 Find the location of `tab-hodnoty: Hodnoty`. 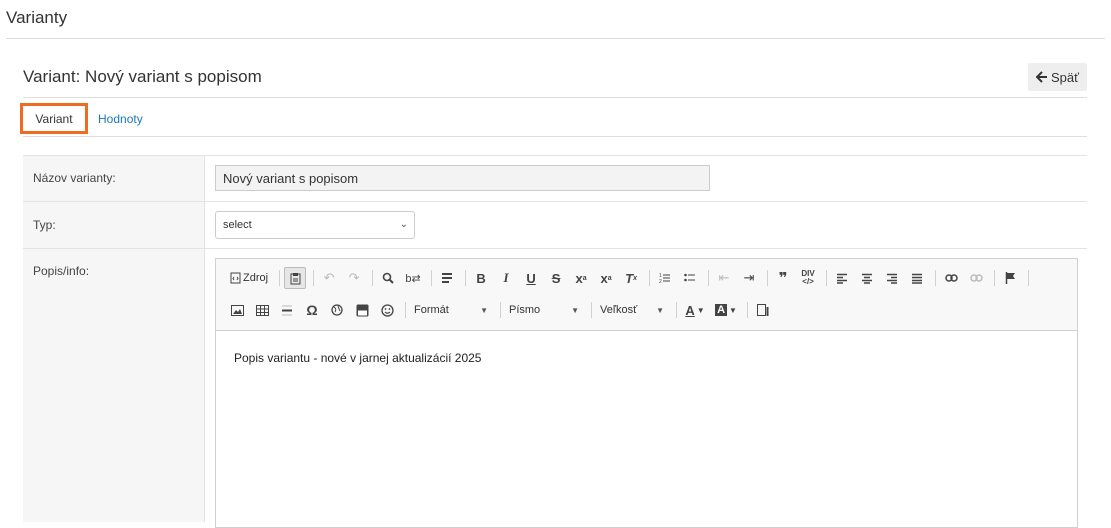

tab-hodnoty: Hodnoty is located at coordinates (120, 119).